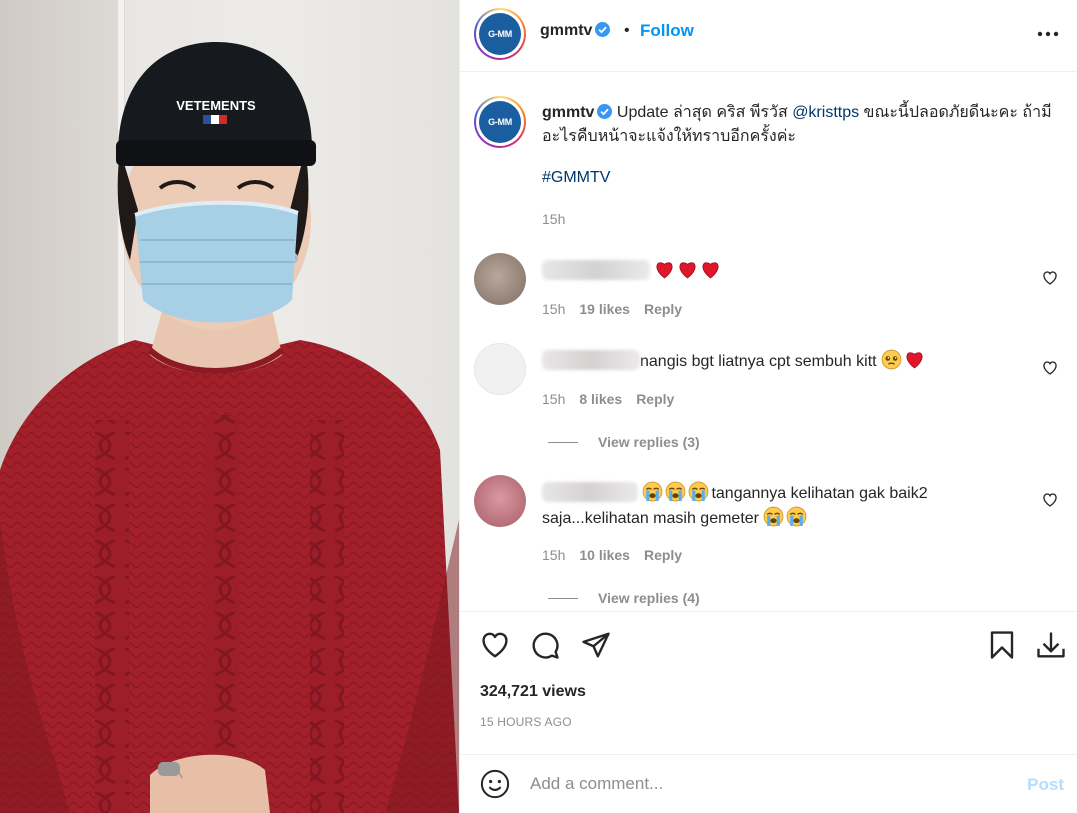 Image resolution: width=1077 pixels, height=813 pixels. What do you see at coordinates (755, 784) in the screenshot?
I see `comment-input` at bounding box center [755, 784].